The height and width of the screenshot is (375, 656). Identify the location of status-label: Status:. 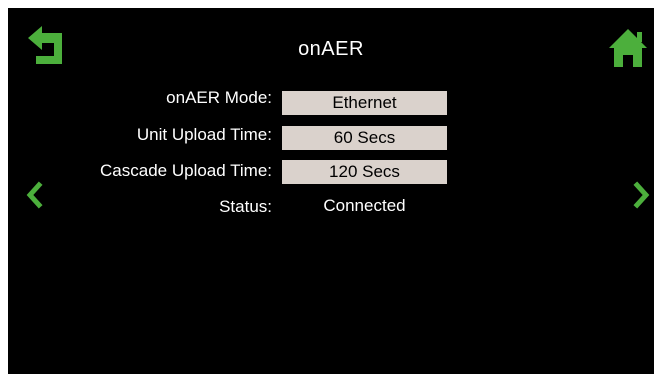
(245, 206).